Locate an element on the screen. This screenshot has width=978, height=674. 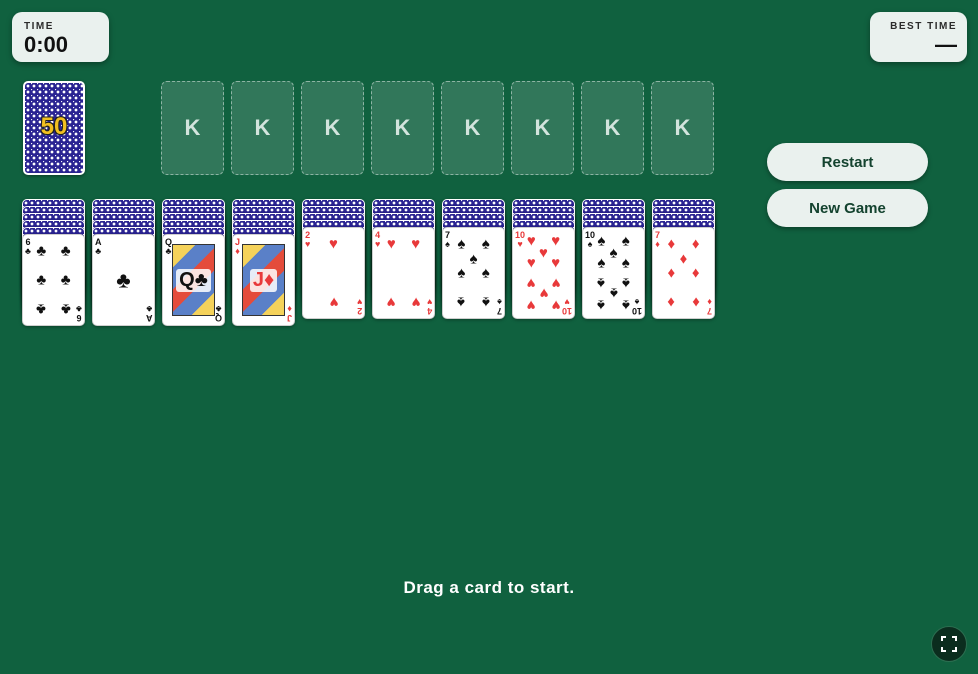
playing-card: 7 ♠ 7 ♠ ♠ ♠ ♠ ♠ ♠ ♠ ♠ is located at coordinates (473, 273).